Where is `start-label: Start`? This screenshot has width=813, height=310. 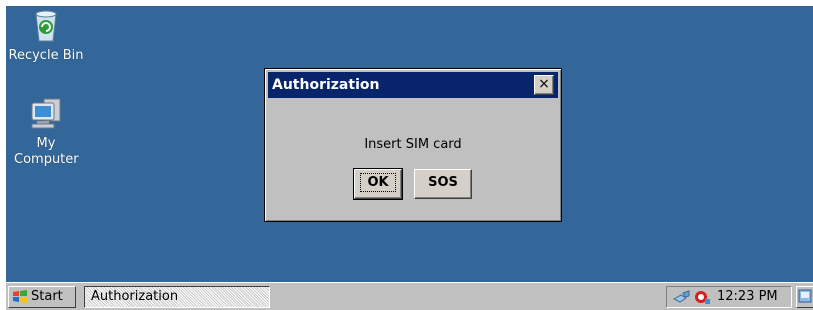 start-label: Start is located at coordinates (47, 296).